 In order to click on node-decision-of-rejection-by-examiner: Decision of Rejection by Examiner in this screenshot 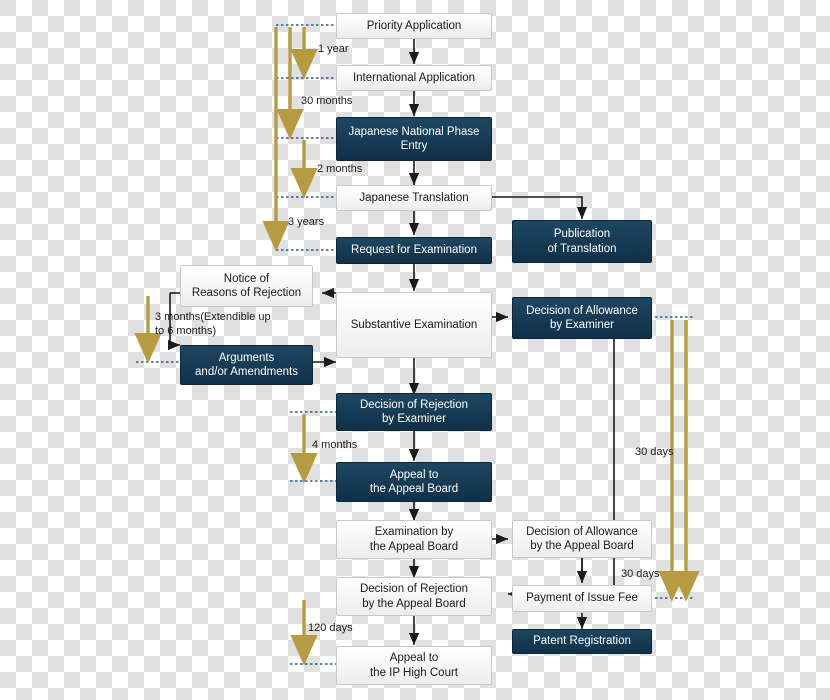, I will do `click(414, 412)`.